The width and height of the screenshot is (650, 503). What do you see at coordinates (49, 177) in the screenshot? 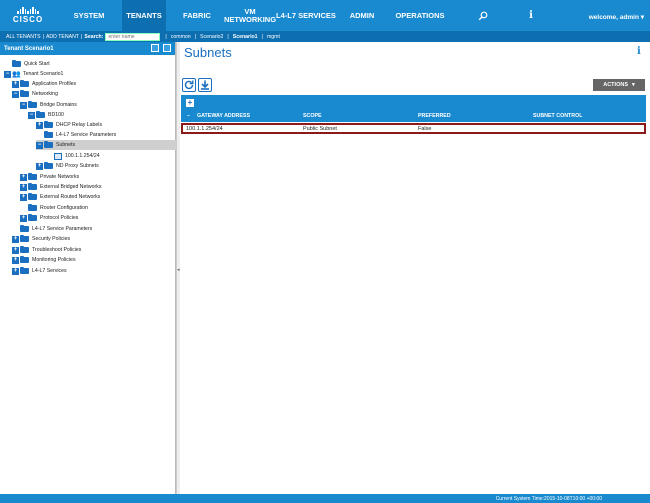
I see `tree-item-private-networks: + Private Networks` at bounding box center [49, 177].